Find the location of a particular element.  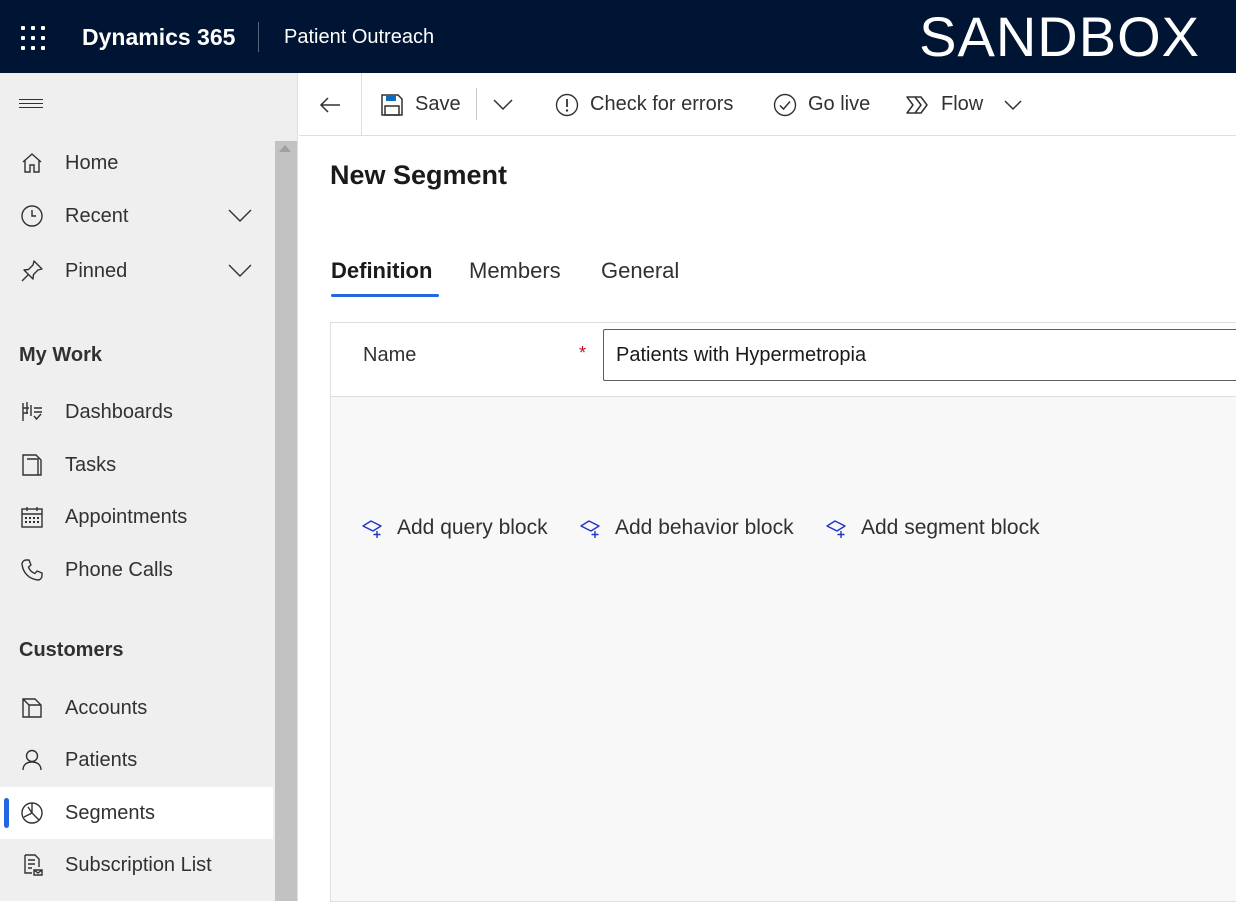

command-bar: Save Check for errors Go live Flow is located at coordinates (767, 104).